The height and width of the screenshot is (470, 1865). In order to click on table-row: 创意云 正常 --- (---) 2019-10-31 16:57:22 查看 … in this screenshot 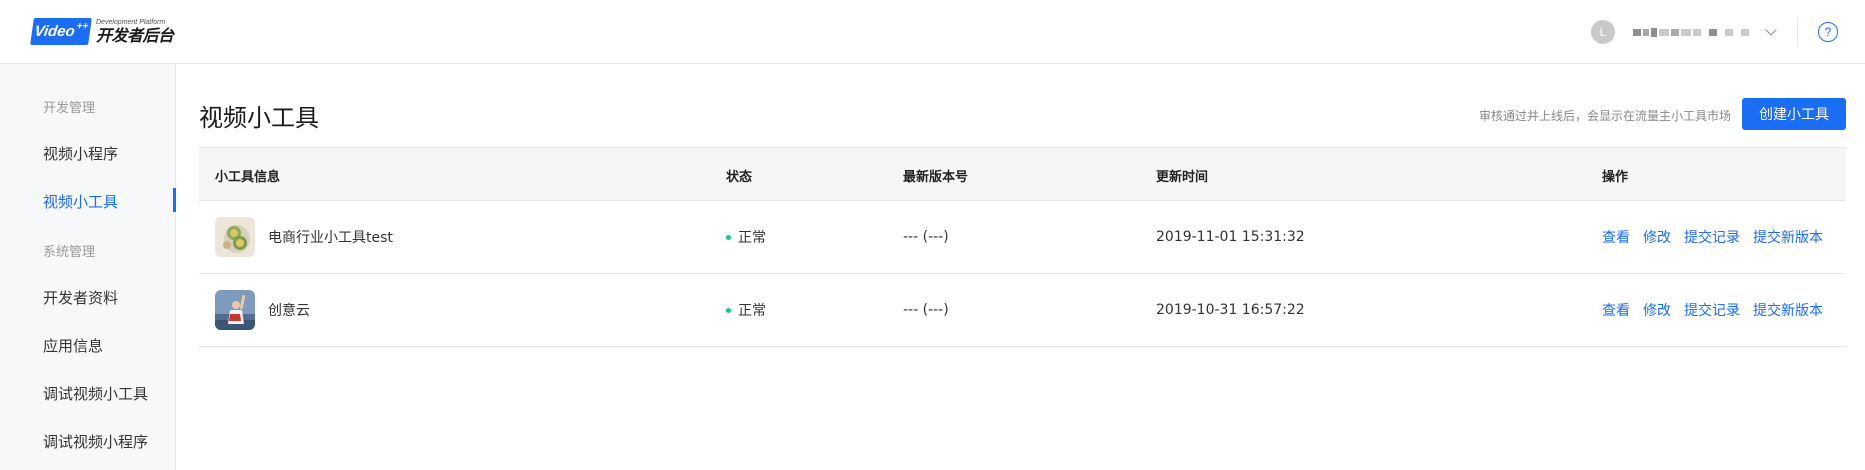, I will do `click(1022, 310)`.